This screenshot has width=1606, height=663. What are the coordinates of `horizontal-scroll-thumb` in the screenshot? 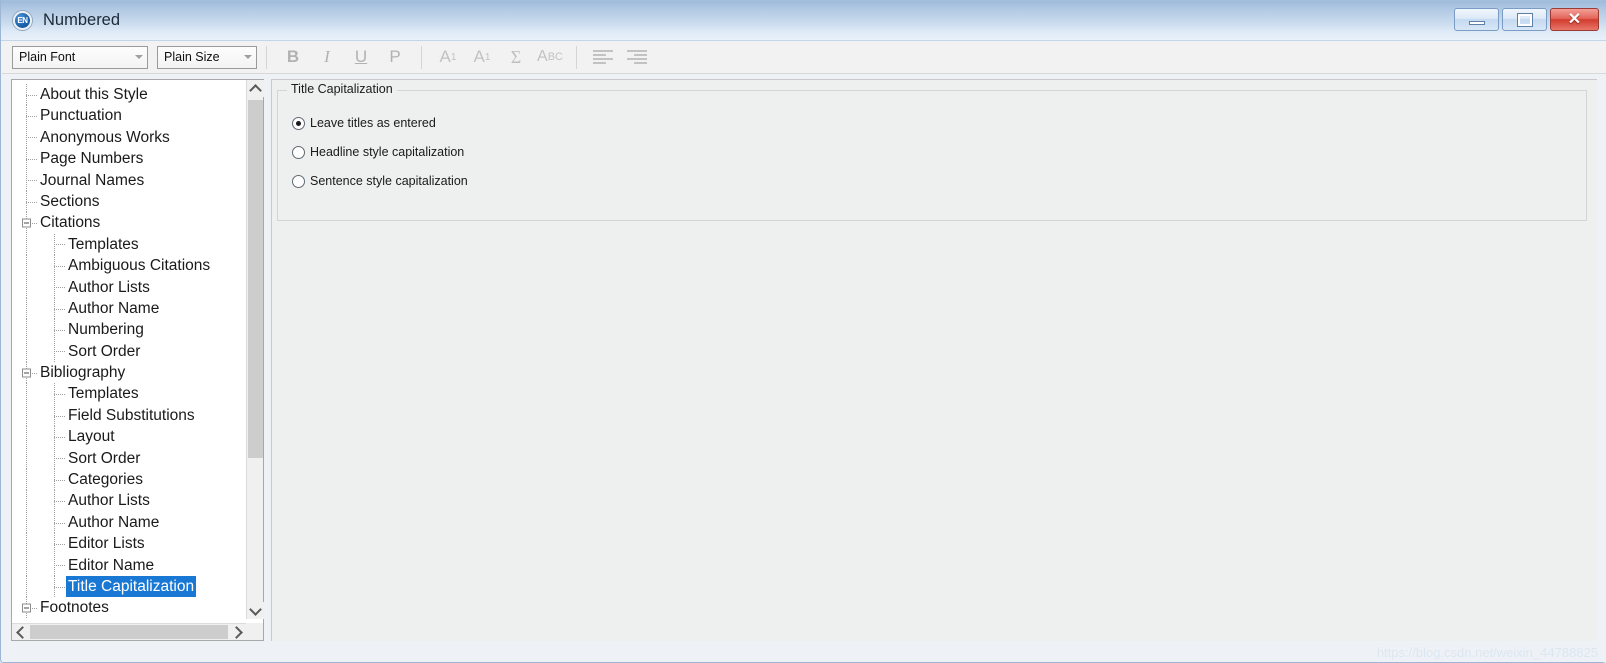 It's located at (129, 632).